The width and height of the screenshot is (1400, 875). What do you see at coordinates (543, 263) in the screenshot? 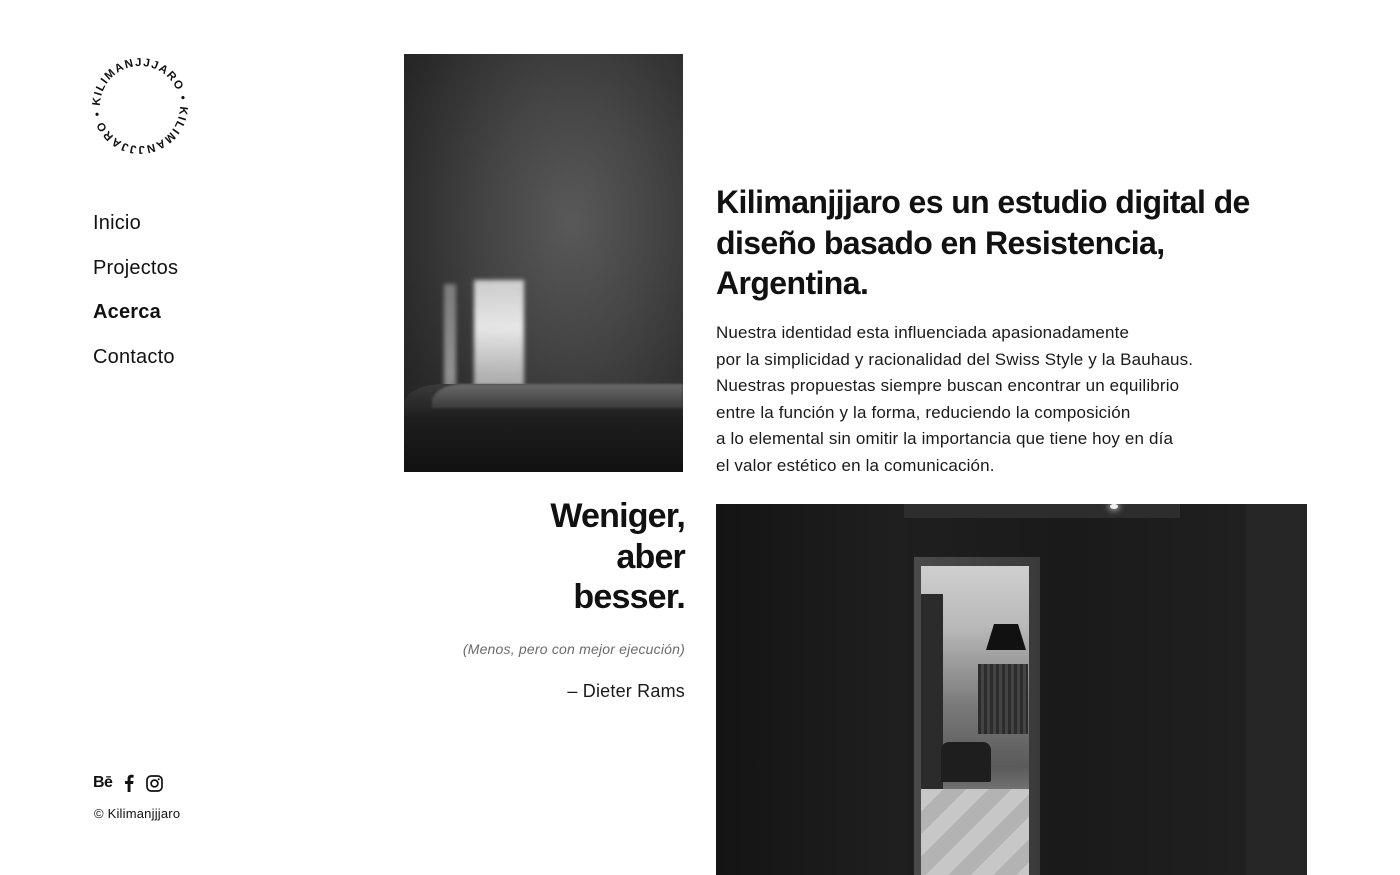
I see `photo-sofa-light` at bounding box center [543, 263].